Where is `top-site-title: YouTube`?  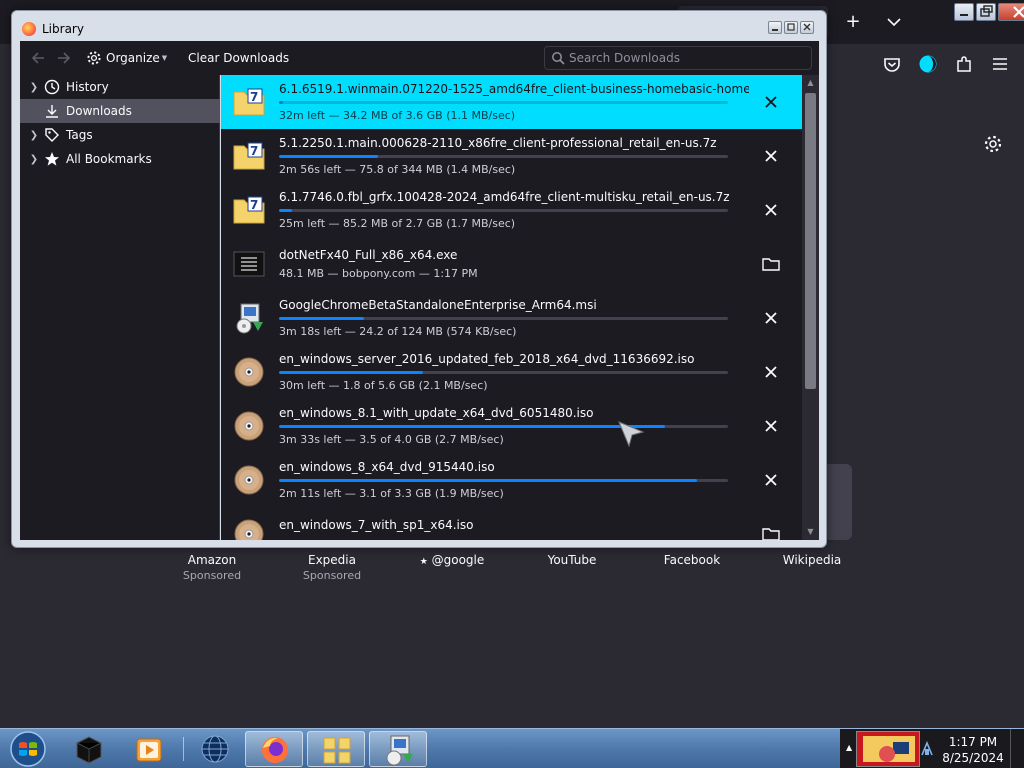
top-site-title: YouTube is located at coordinates (572, 560).